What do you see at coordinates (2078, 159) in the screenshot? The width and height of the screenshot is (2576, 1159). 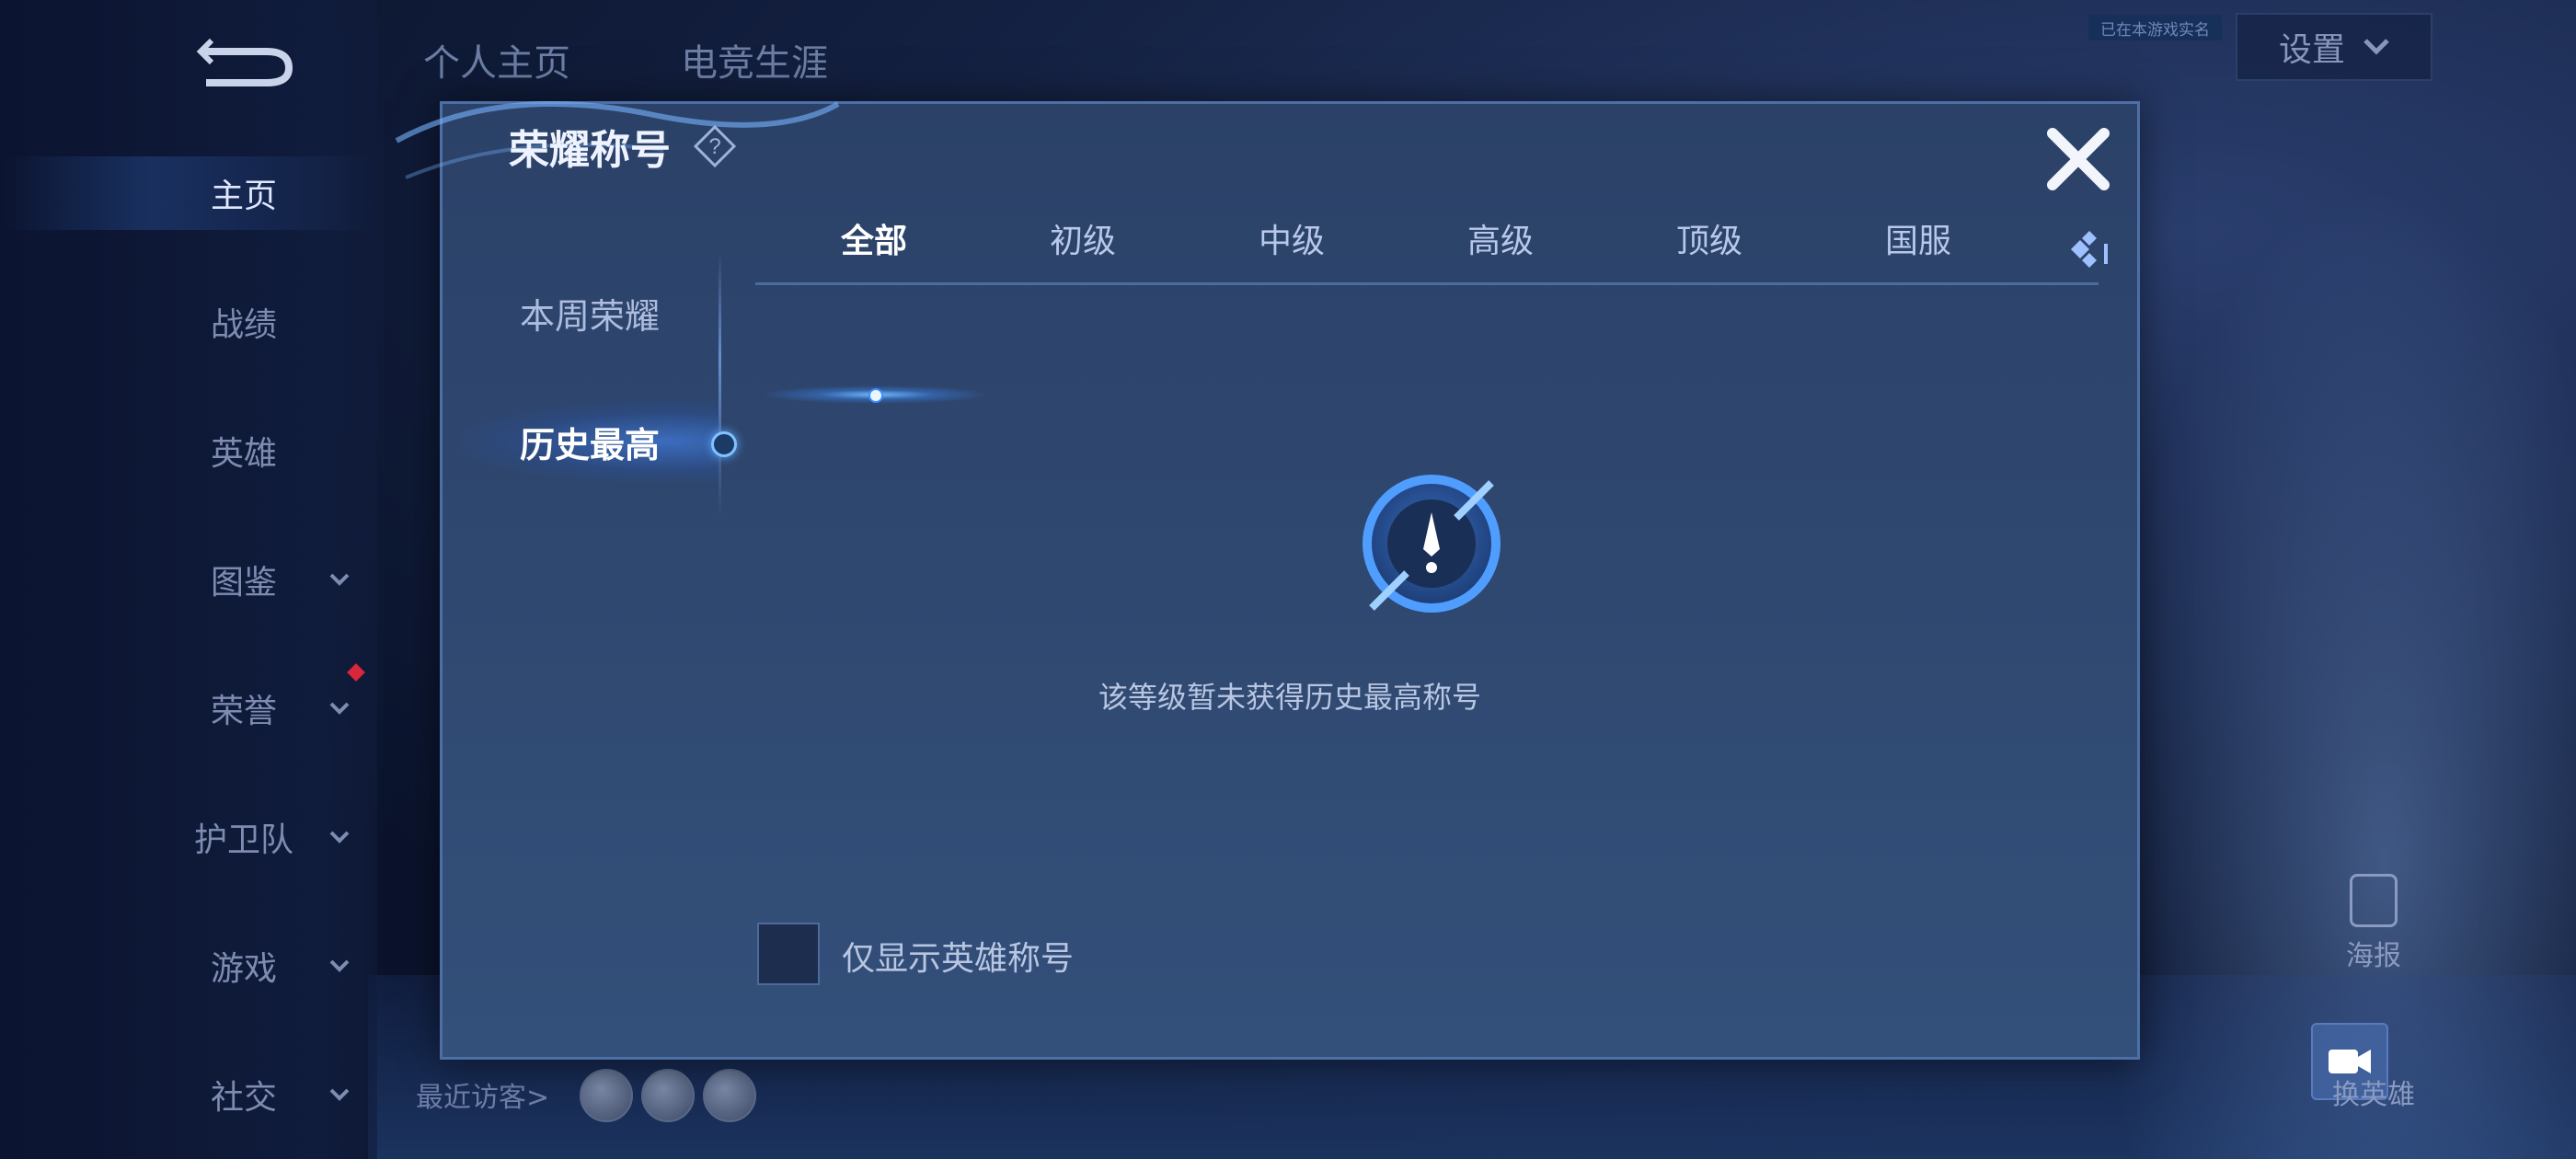 I see `close-icon` at bounding box center [2078, 159].